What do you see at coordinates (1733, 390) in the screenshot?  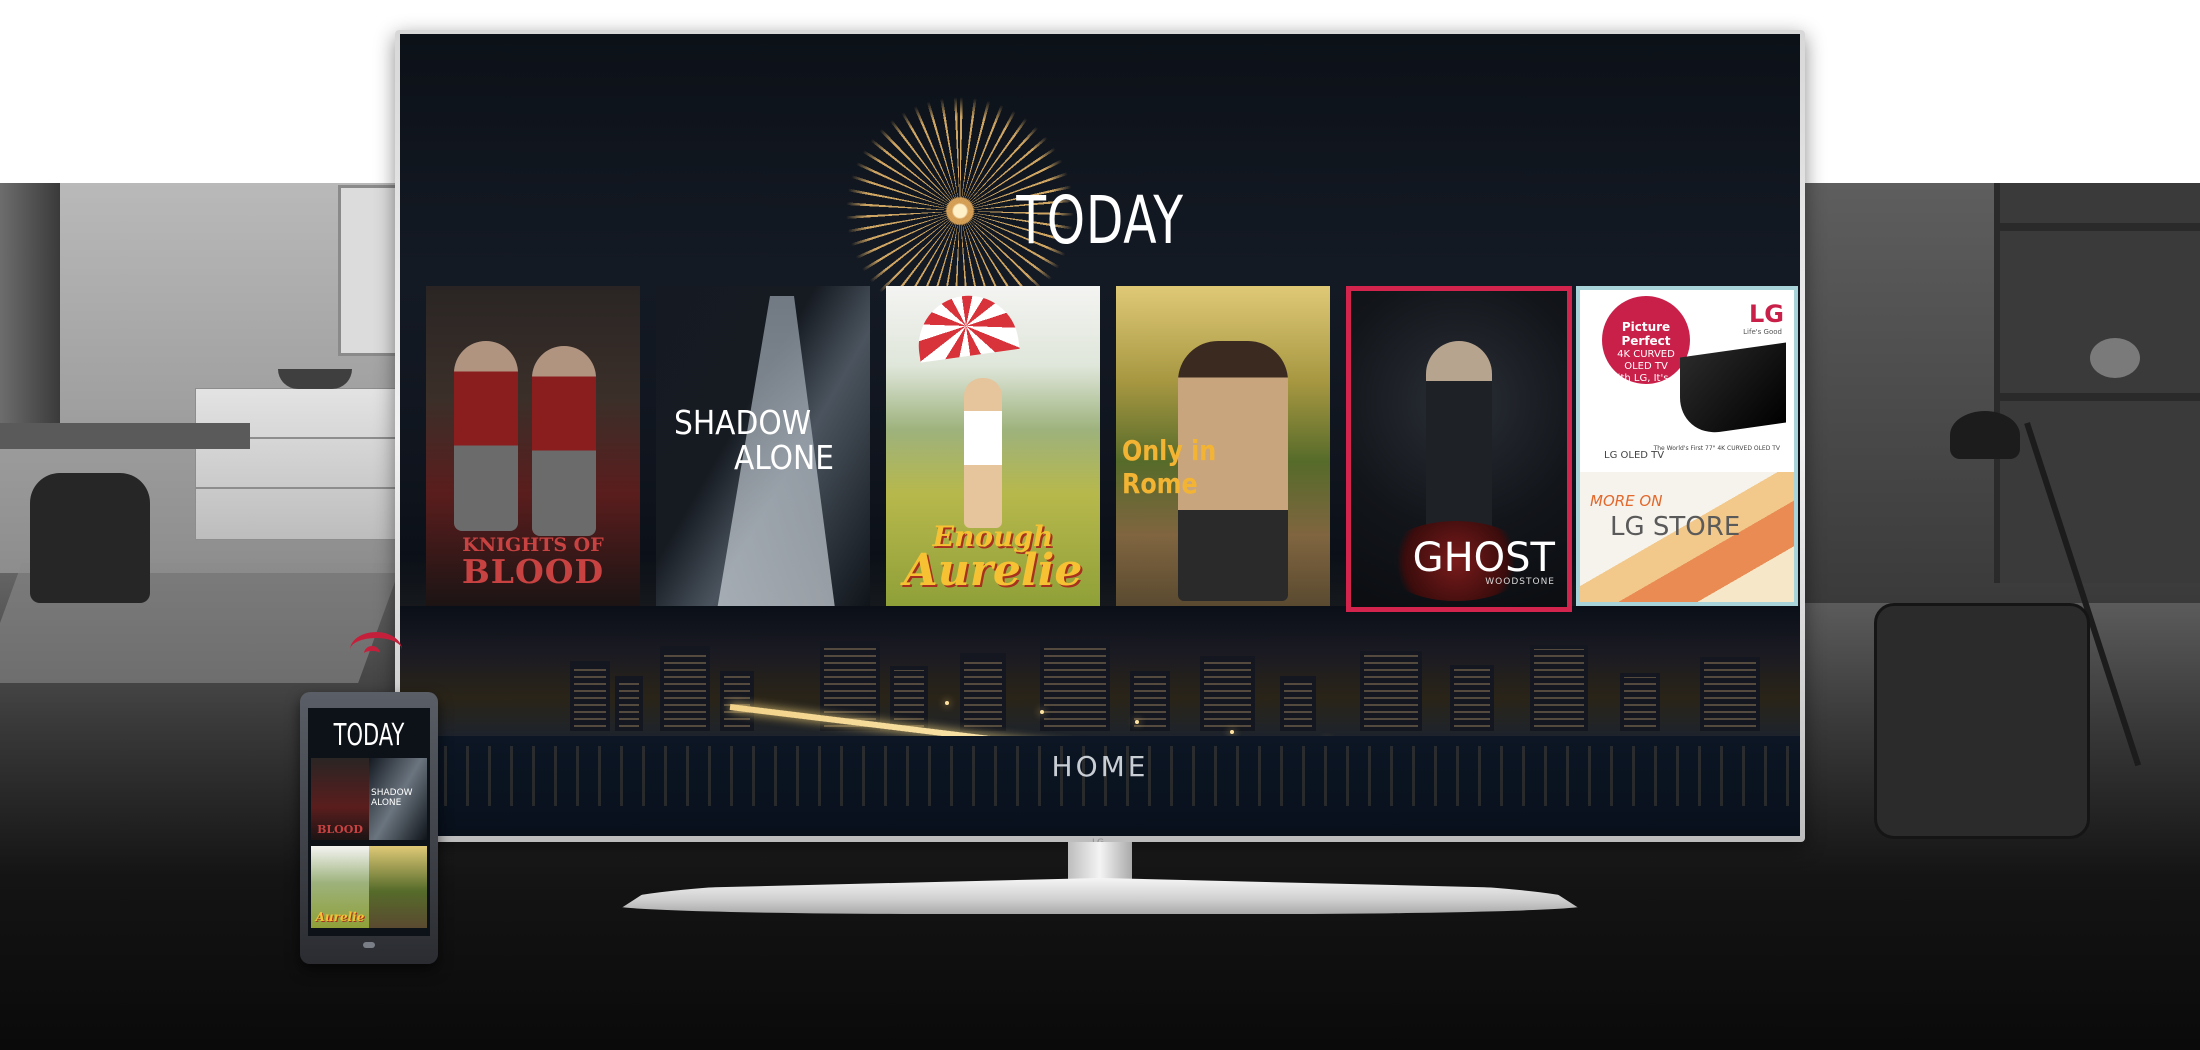 I see `curved-tv-image` at bounding box center [1733, 390].